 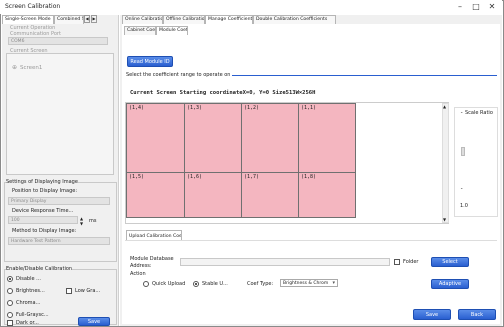 What do you see at coordinates (444, 106) in the screenshot?
I see `scroll-up-icon: ▲` at bounding box center [444, 106].